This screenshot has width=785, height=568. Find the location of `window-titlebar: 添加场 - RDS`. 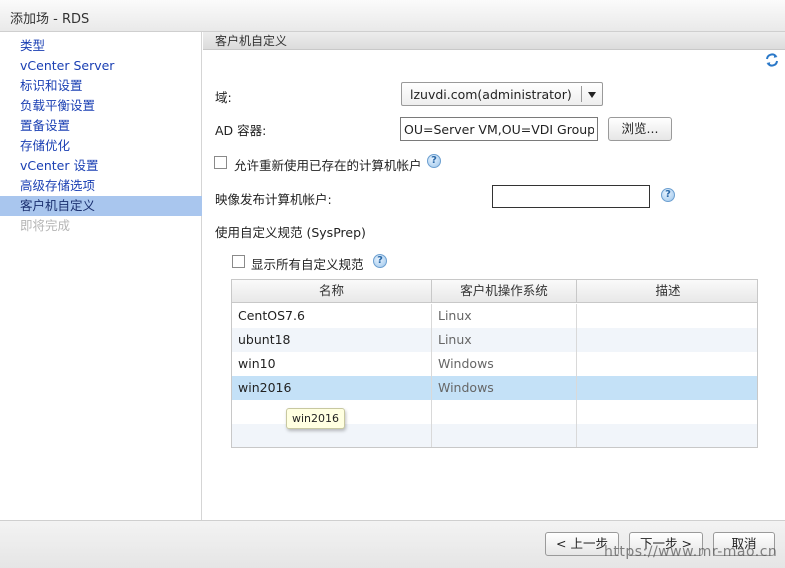

window-titlebar: 添加场 - RDS is located at coordinates (392, 16).